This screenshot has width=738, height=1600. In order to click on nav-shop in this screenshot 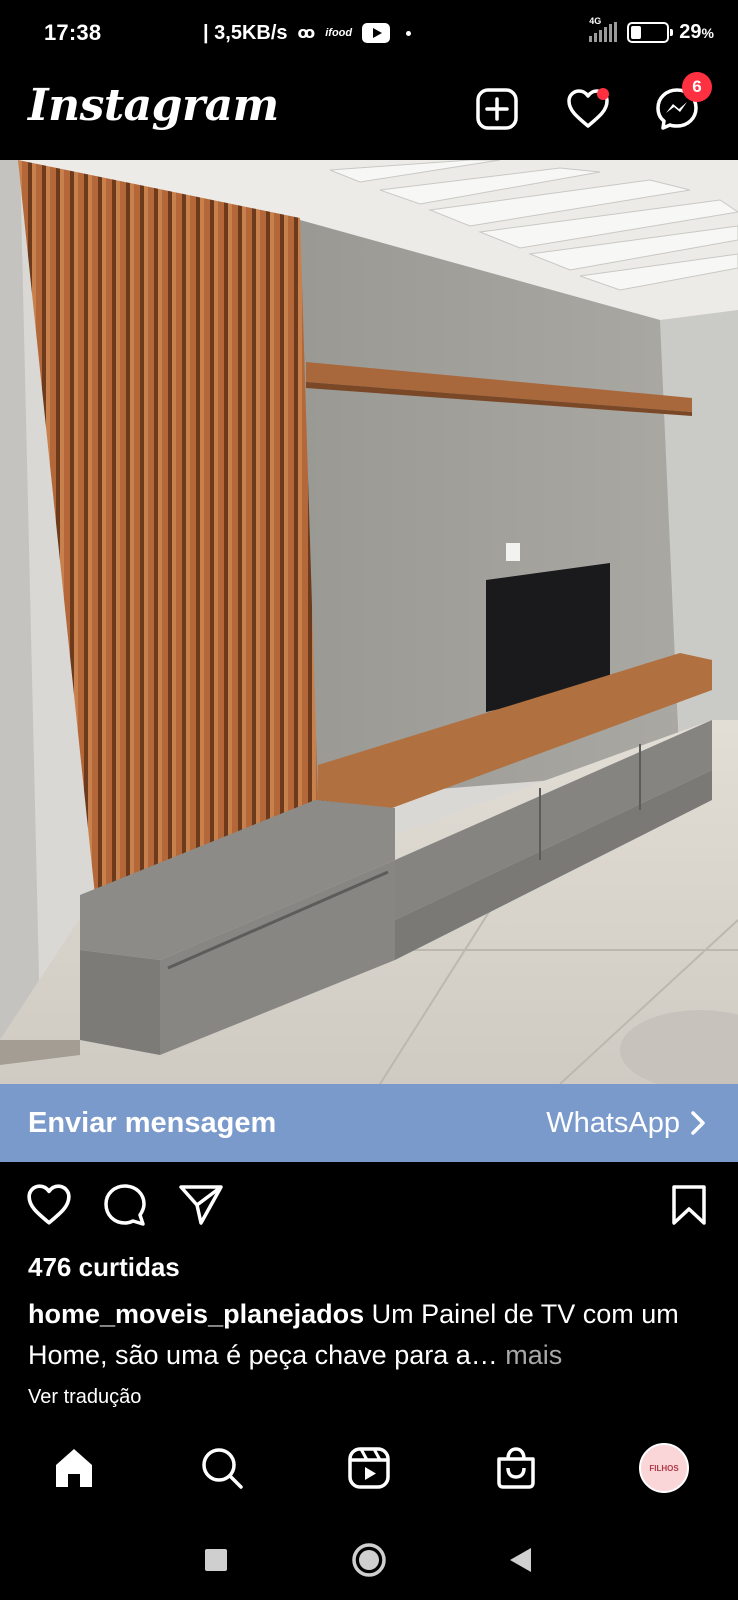, I will do `click(516, 1468)`.